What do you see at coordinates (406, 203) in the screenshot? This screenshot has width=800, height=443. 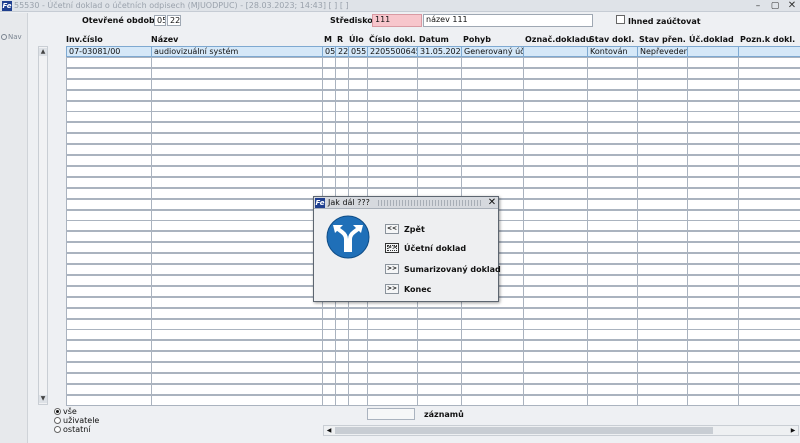 I see `dialog-title-bar: Fe Jak dál ??? ✕` at bounding box center [406, 203].